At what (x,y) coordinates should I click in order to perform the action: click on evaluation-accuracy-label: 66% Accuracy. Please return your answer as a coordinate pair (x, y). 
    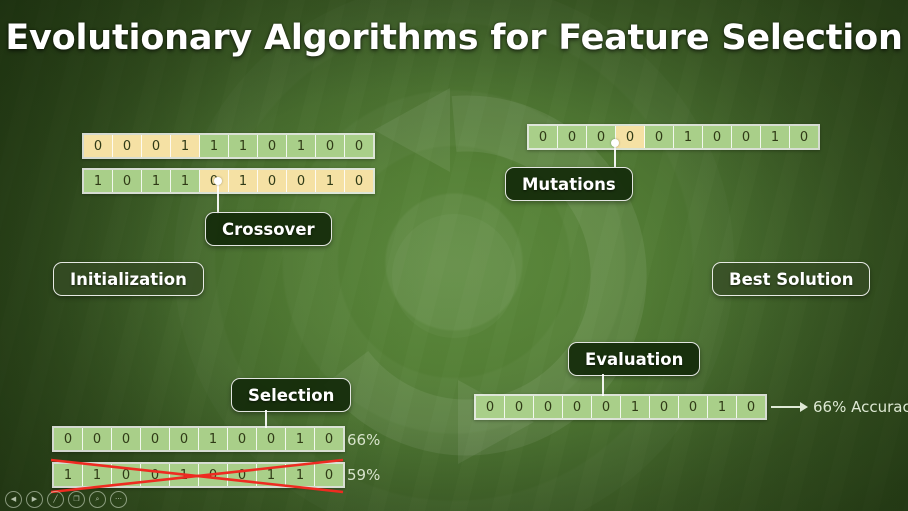
    Looking at the image, I should click on (860, 407).